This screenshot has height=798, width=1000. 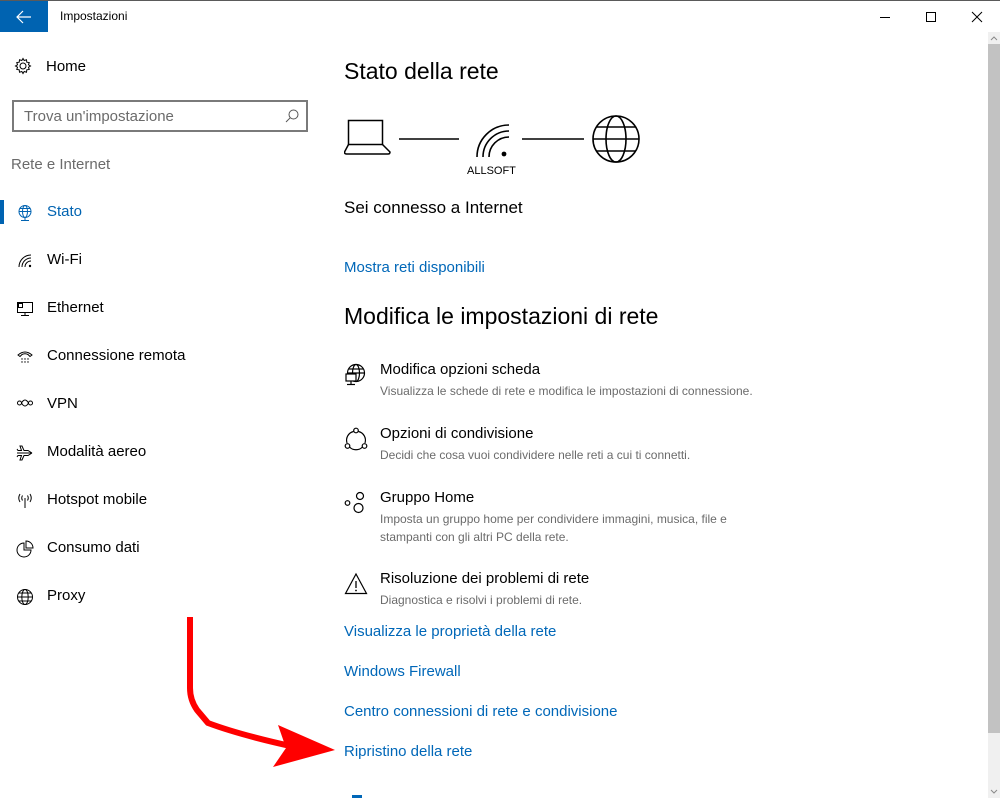 What do you see at coordinates (2, 212) in the screenshot?
I see `active-indicator` at bounding box center [2, 212].